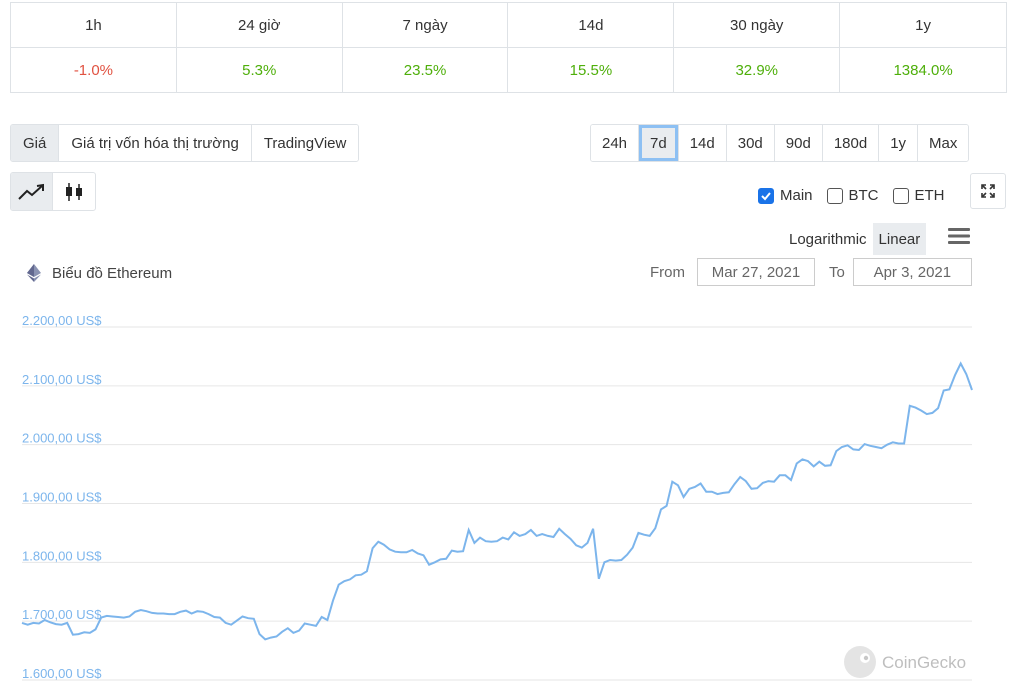 The image size is (1013, 697). I want to click on btc-label: BTC, so click(863, 195).